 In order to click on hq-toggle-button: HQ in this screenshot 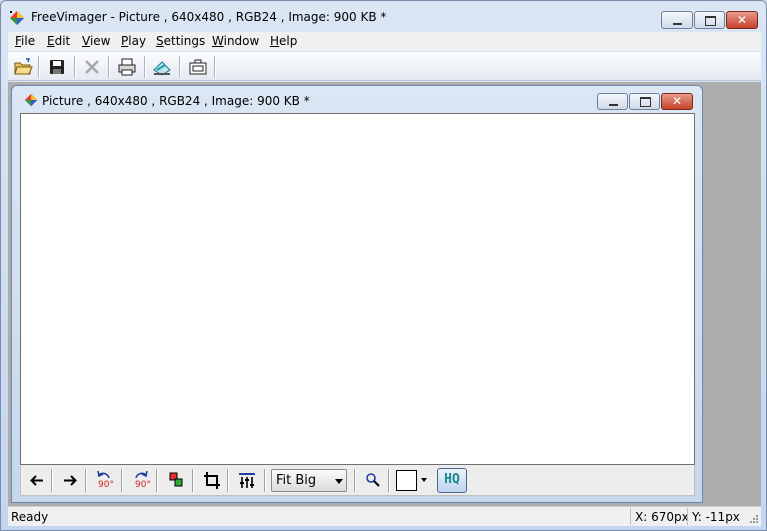, I will do `click(452, 480)`.